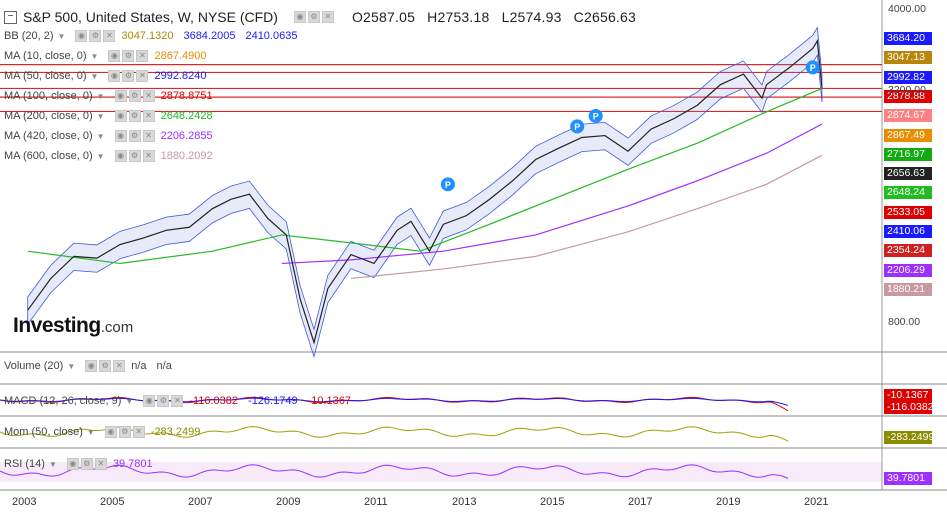 This screenshot has height=515, width=947. Describe the element at coordinates (383, 17) in the screenshot. I see `open-value: O2587.05` at that location.